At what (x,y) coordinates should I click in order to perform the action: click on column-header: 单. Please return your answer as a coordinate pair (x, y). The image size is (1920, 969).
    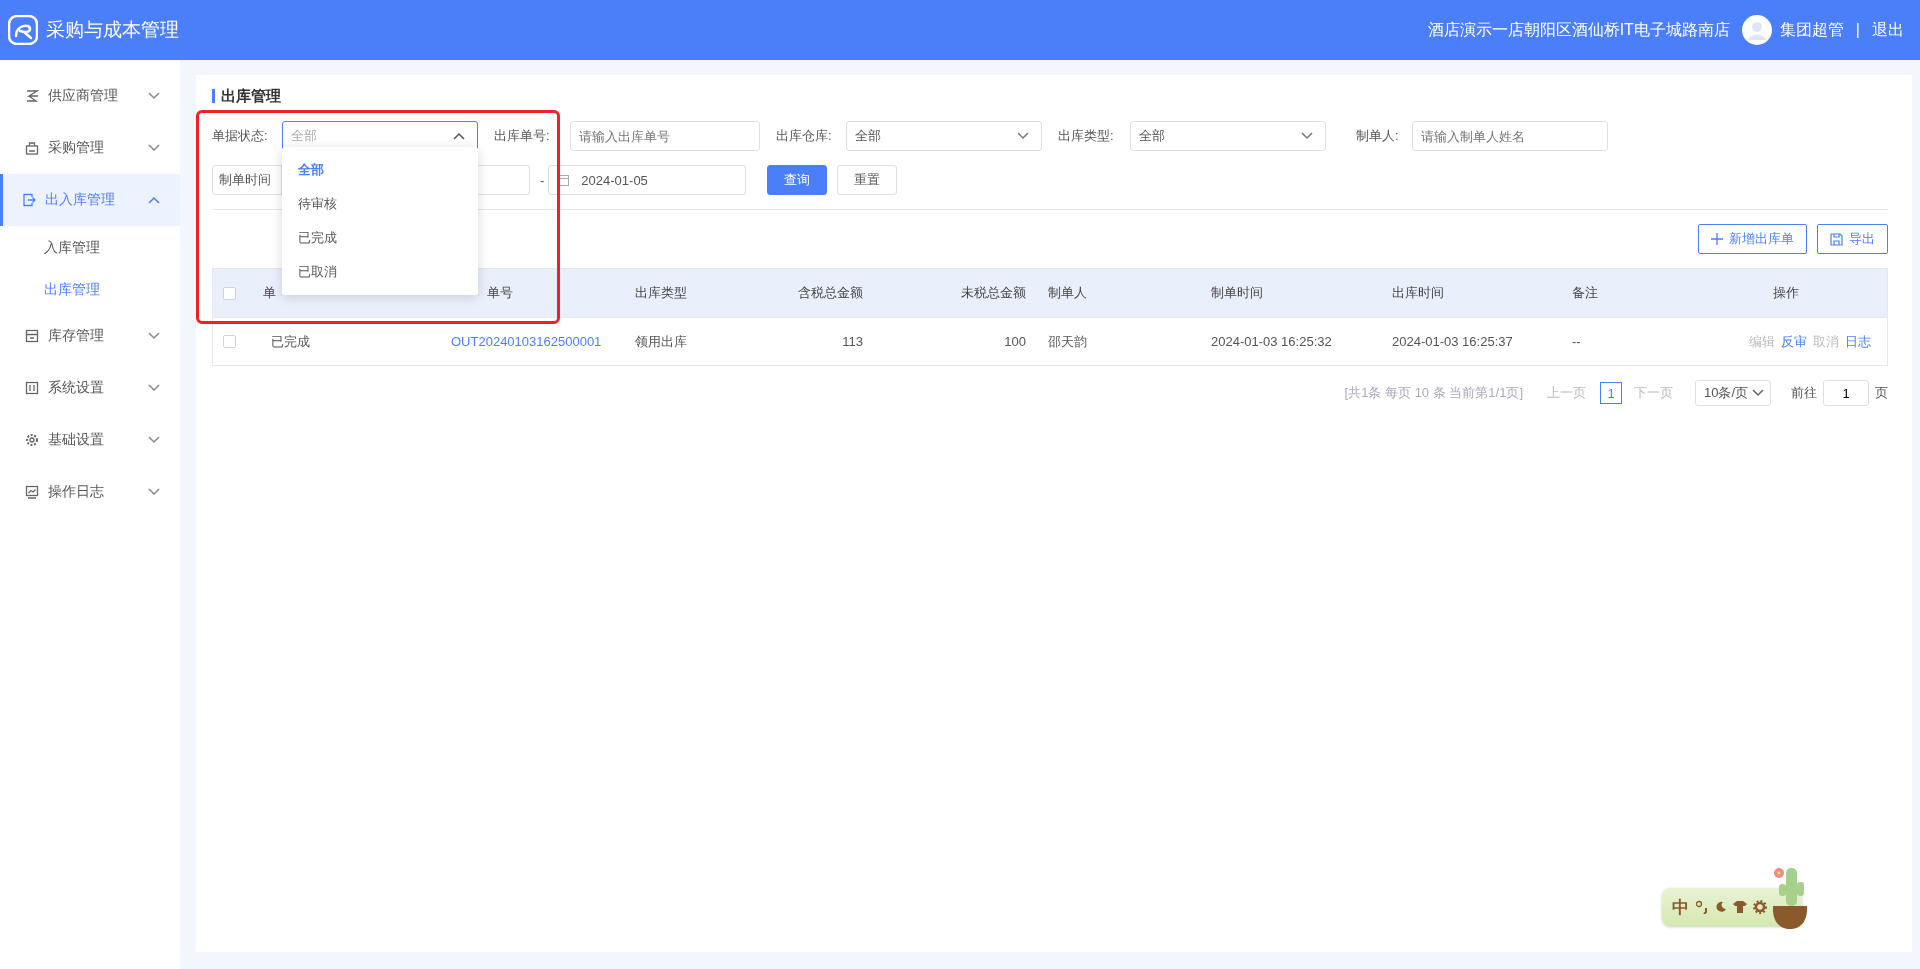
    Looking at the image, I should click on (269, 293).